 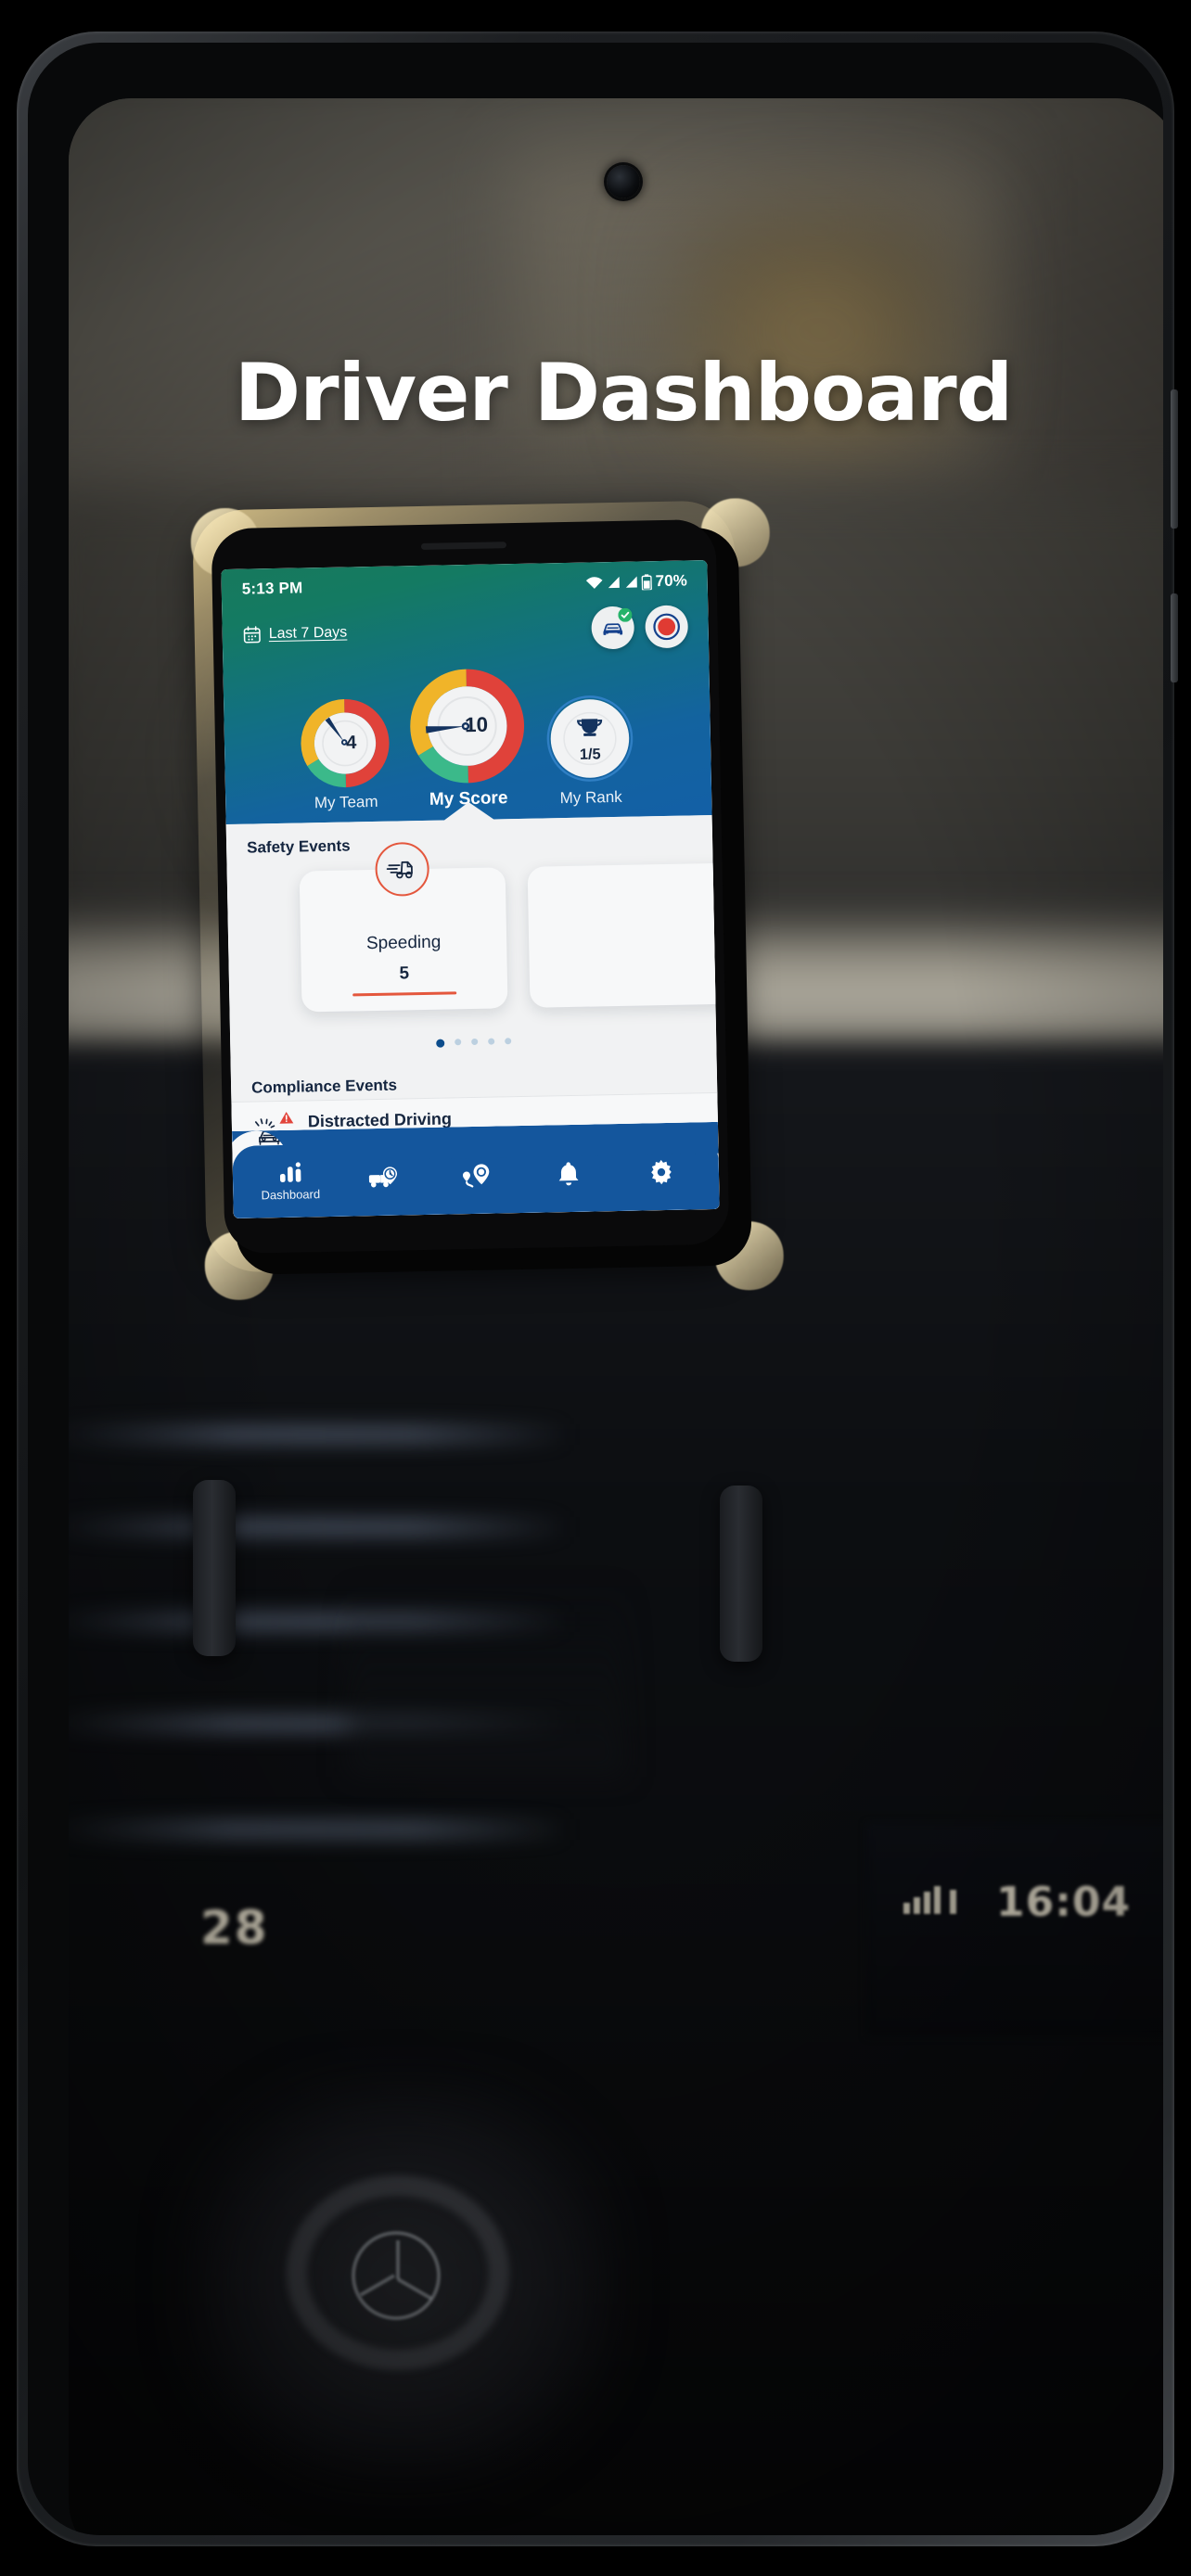 I want to click on battery-percentage: 70%, so click(x=671, y=581).